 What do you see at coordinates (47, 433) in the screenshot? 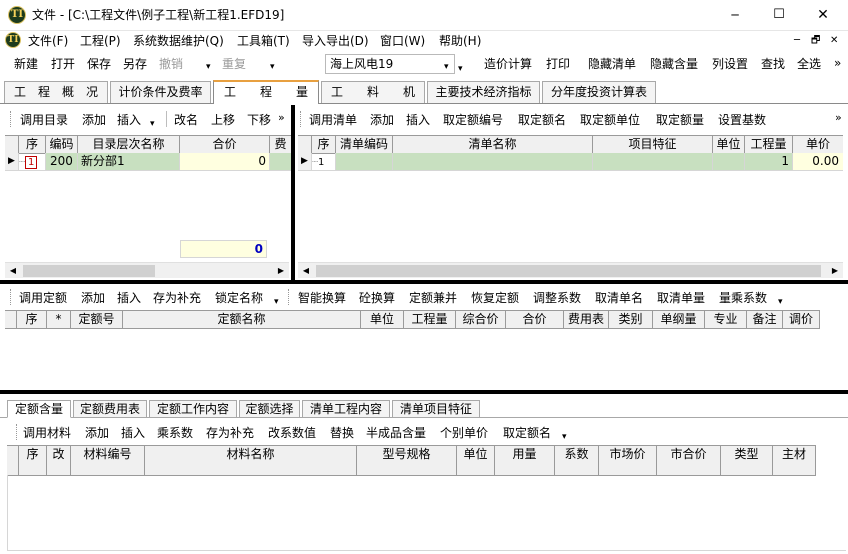
I see `call-material-button: 调用材料` at bounding box center [47, 433].